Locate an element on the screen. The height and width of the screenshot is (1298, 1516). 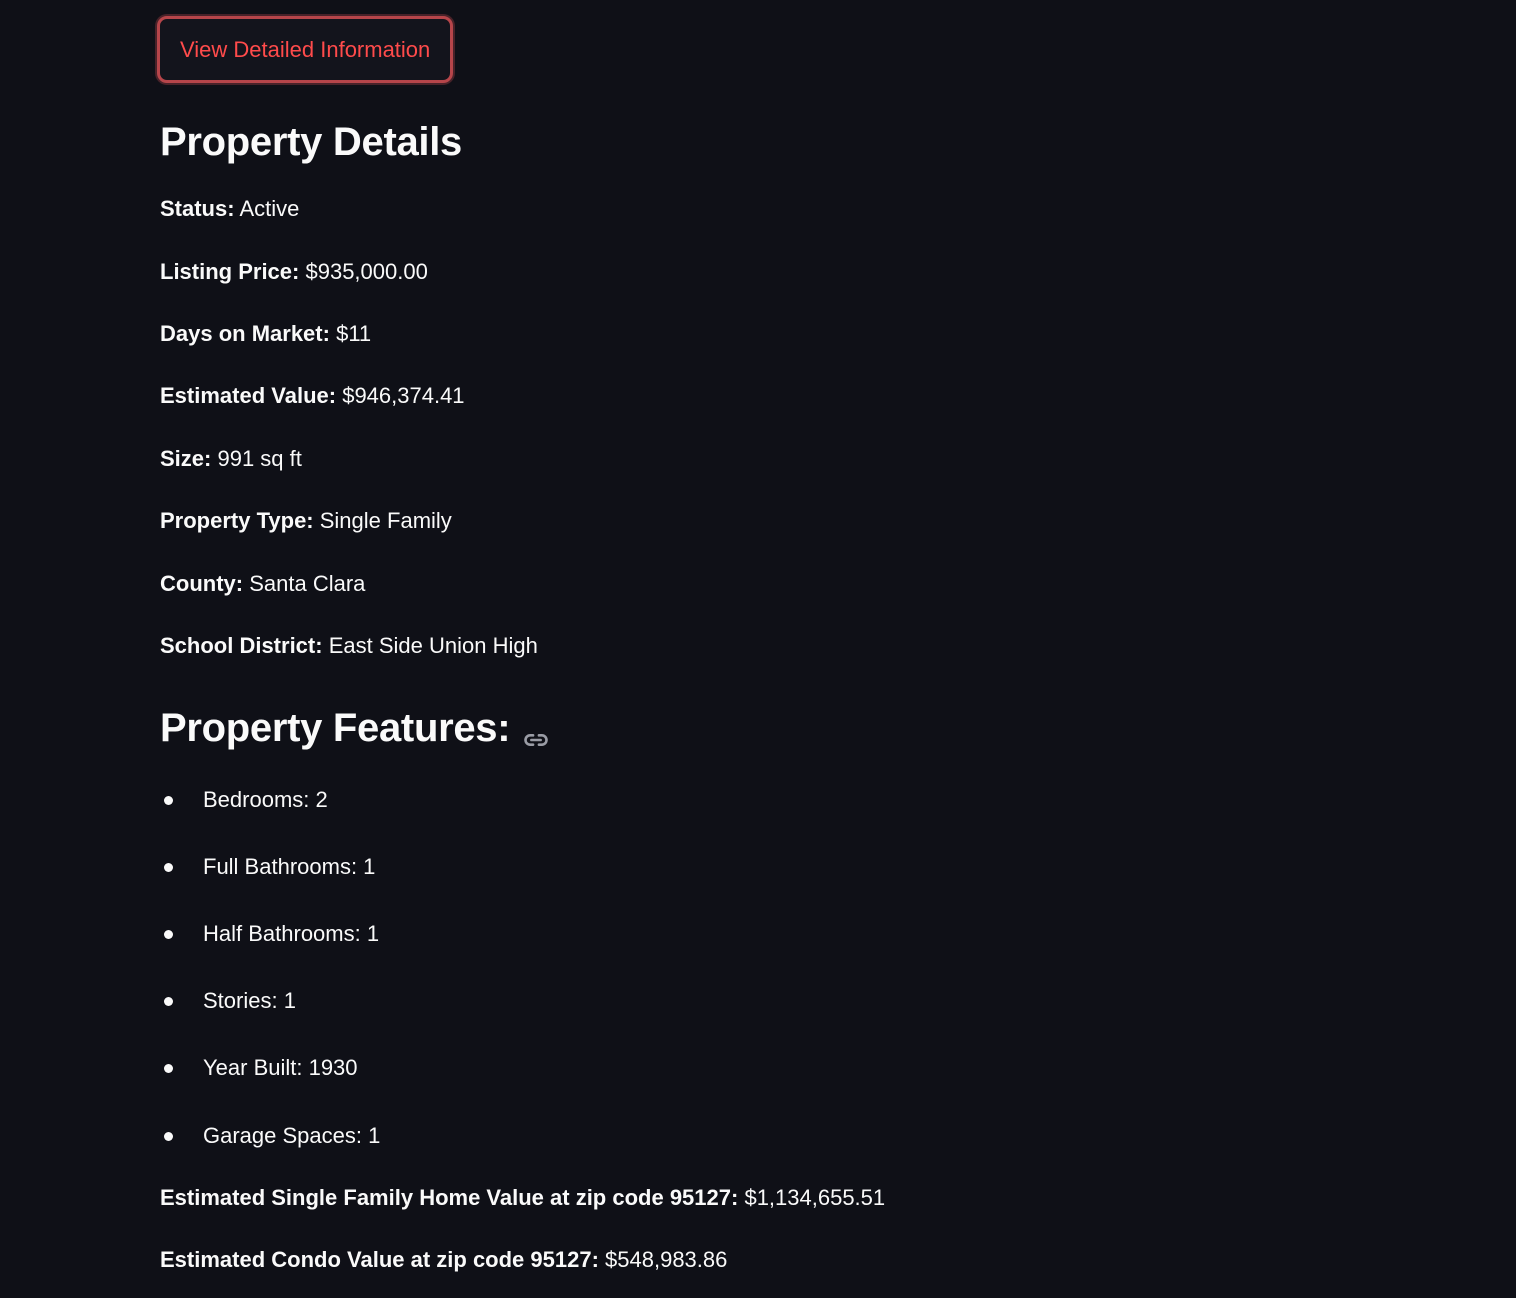
detail-value: Single Family is located at coordinates (385, 520).